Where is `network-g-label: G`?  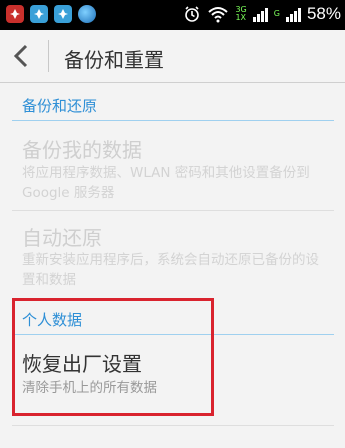
network-g-label: G is located at coordinates (276, 13).